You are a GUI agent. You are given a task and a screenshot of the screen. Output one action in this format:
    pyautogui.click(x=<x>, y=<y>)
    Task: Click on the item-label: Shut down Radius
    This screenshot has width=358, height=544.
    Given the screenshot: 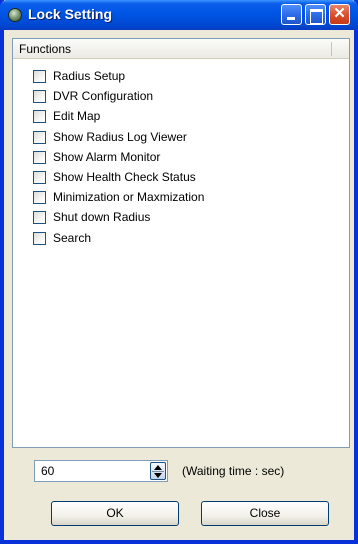 What is the action you would take?
    pyautogui.click(x=101, y=217)
    